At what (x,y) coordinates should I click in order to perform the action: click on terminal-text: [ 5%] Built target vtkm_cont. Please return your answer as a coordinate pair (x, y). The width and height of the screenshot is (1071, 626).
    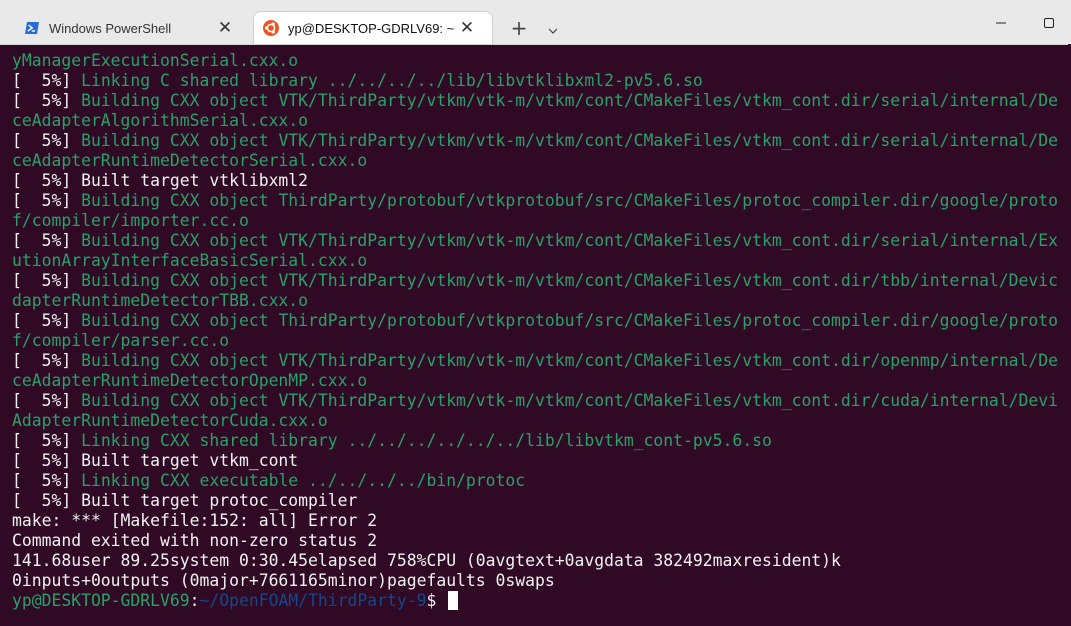
    Looking at the image, I should click on (155, 460).